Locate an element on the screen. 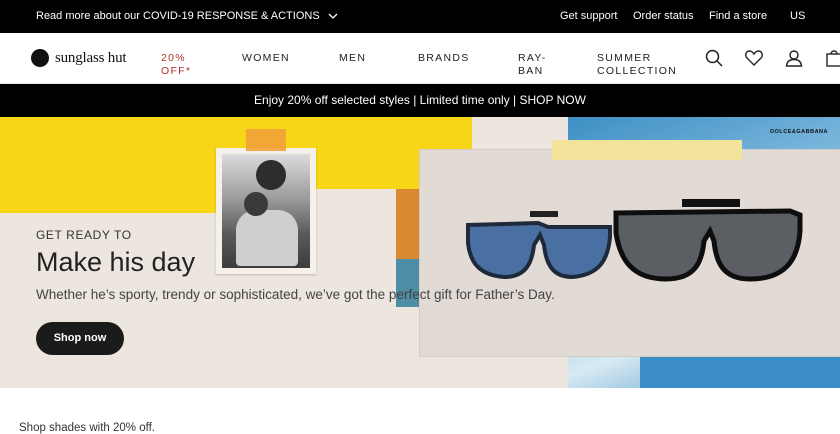  hero-eyebrow: GET READY TO is located at coordinates (84, 235).